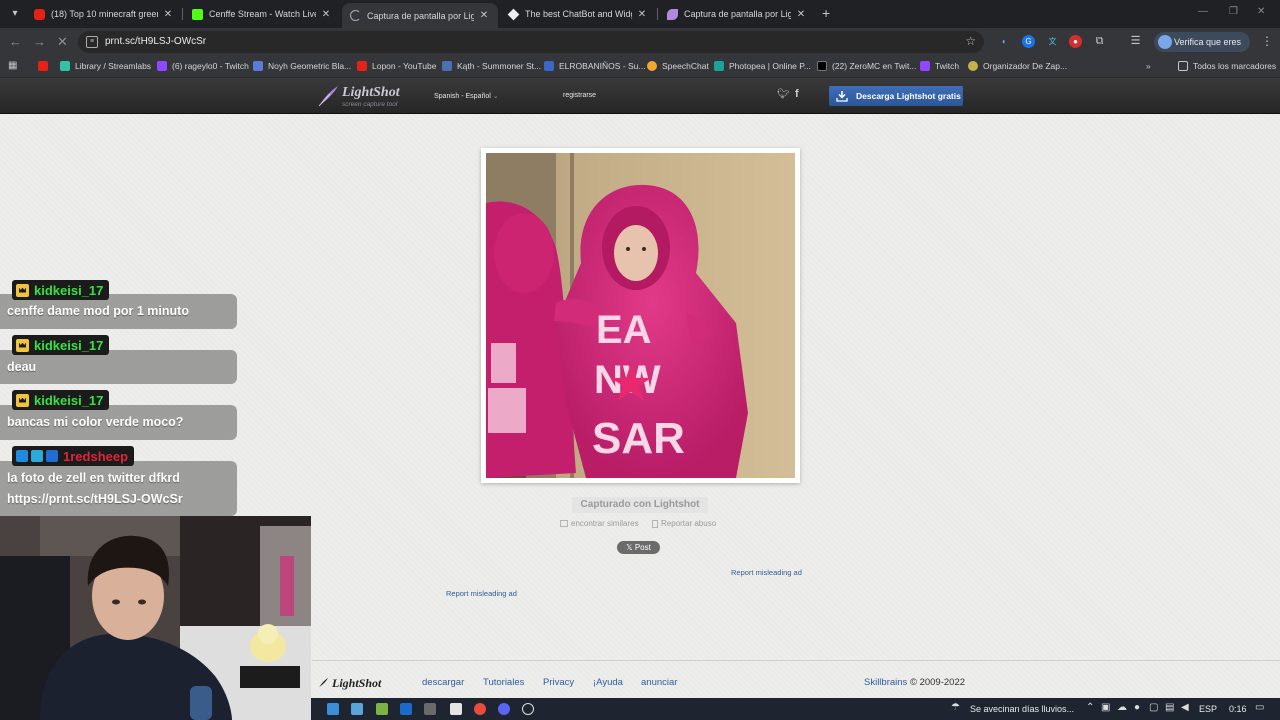 This screenshot has width=1280, height=720. What do you see at coordinates (1003, 41) in the screenshot?
I see `extension-speech-icon: ◖` at bounding box center [1003, 41].